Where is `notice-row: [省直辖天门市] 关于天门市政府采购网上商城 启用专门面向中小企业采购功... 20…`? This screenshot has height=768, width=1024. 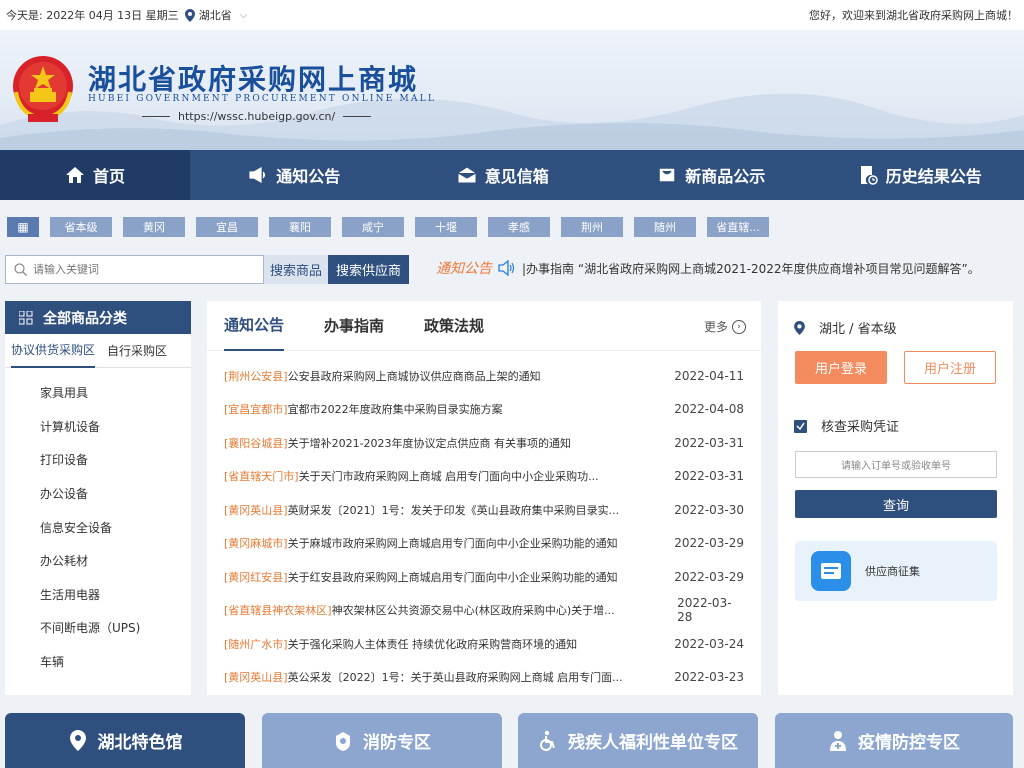
notice-row: [省直辖天门市] 关于天门市政府采购网上商城 启用专门面向中小企业采购功... 20… is located at coordinates (484, 477).